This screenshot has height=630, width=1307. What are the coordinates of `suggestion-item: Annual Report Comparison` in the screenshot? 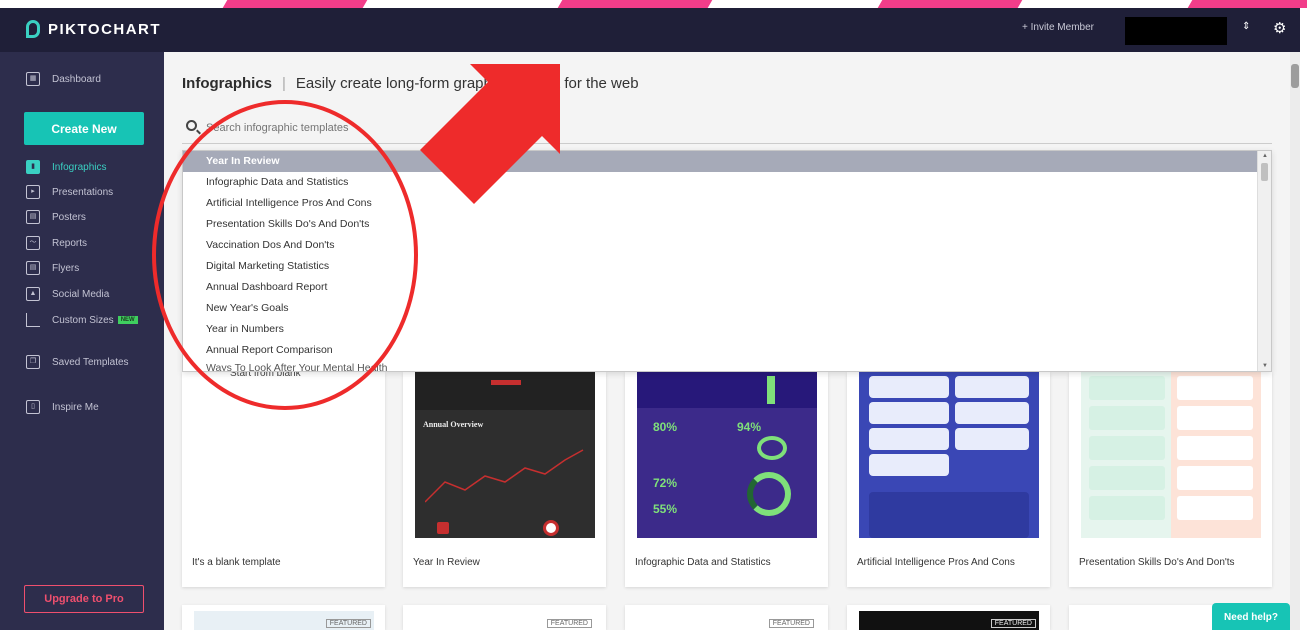 It's located at (720, 350).